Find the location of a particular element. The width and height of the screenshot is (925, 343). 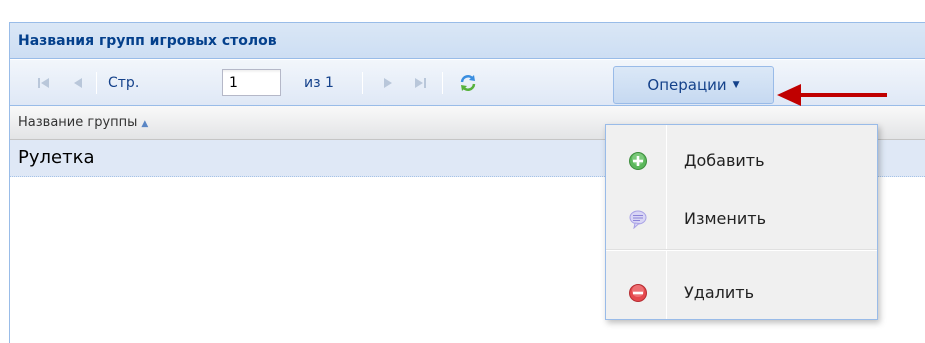

page-label: Стр. is located at coordinates (124, 83).